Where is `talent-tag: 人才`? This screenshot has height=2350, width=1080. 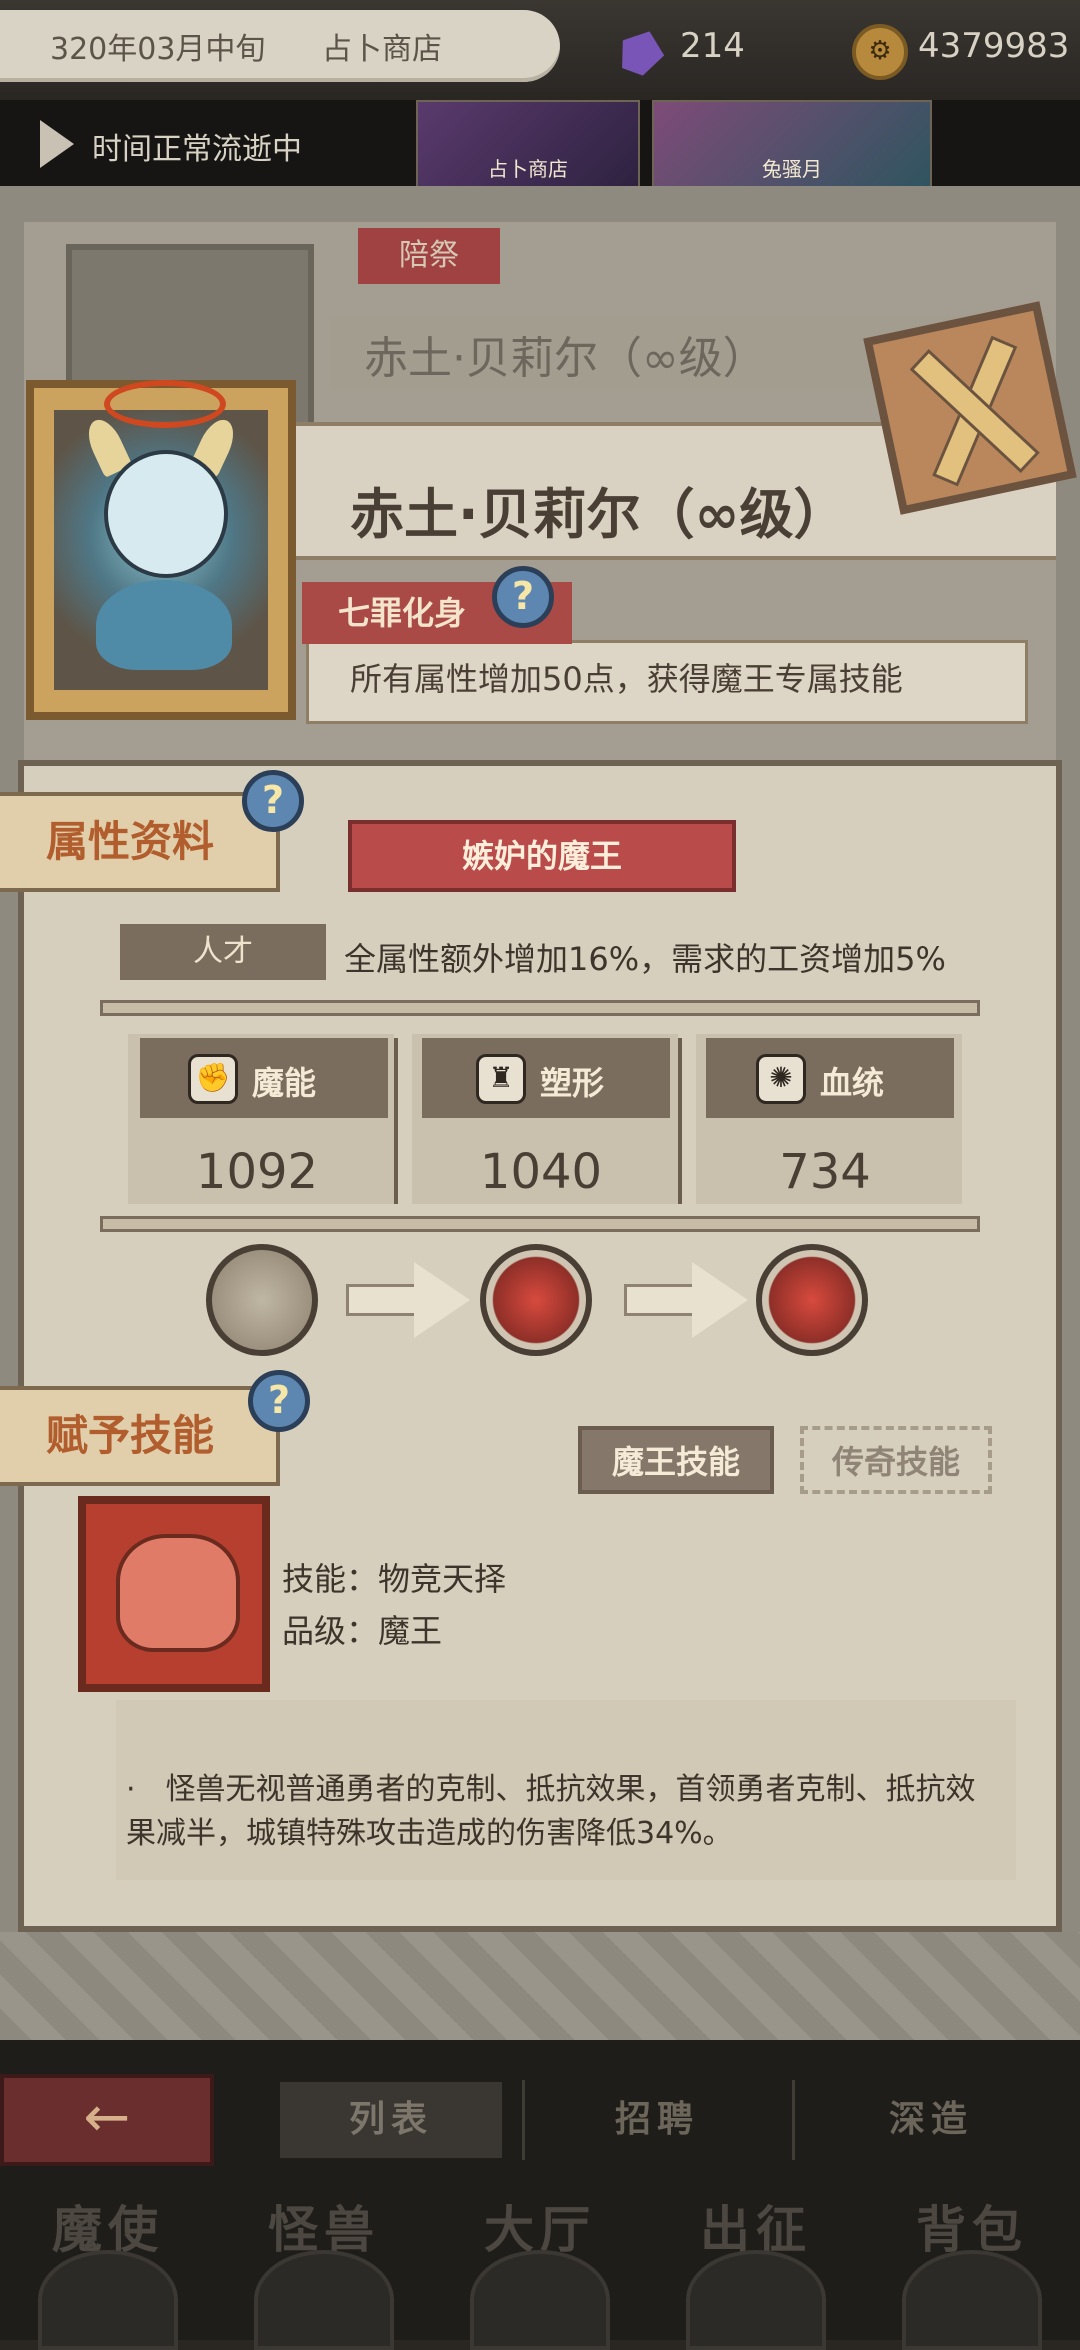
talent-tag: 人才 is located at coordinates (223, 952).